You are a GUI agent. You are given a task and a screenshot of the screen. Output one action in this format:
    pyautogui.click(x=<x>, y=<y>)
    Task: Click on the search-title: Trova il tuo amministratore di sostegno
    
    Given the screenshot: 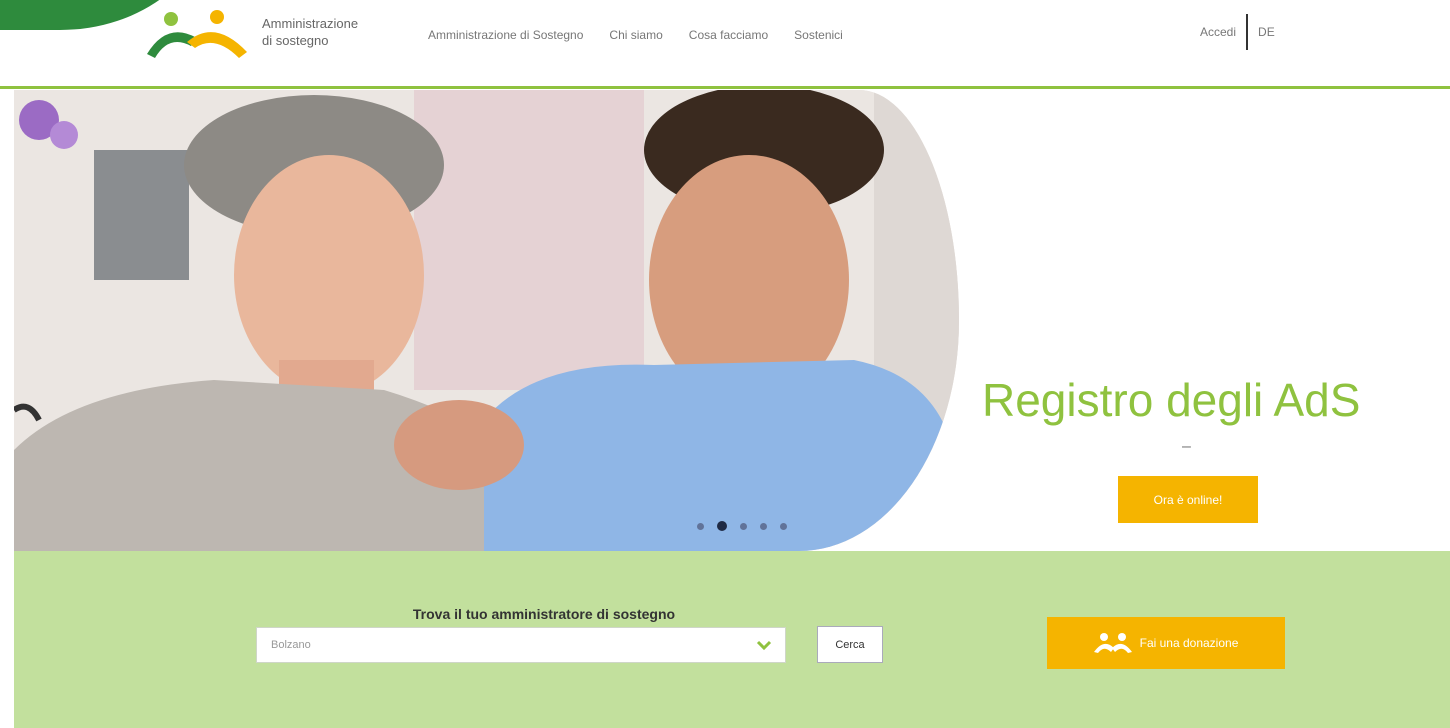 What is the action you would take?
    pyautogui.click(x=544, y=614)
    